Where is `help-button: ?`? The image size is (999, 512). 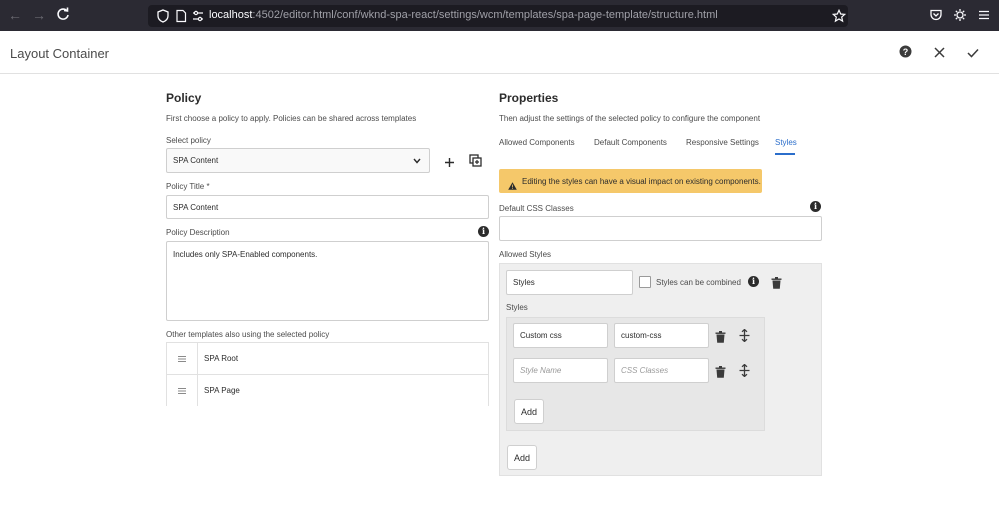 help-button: ? is located at coordinates (905, 54).